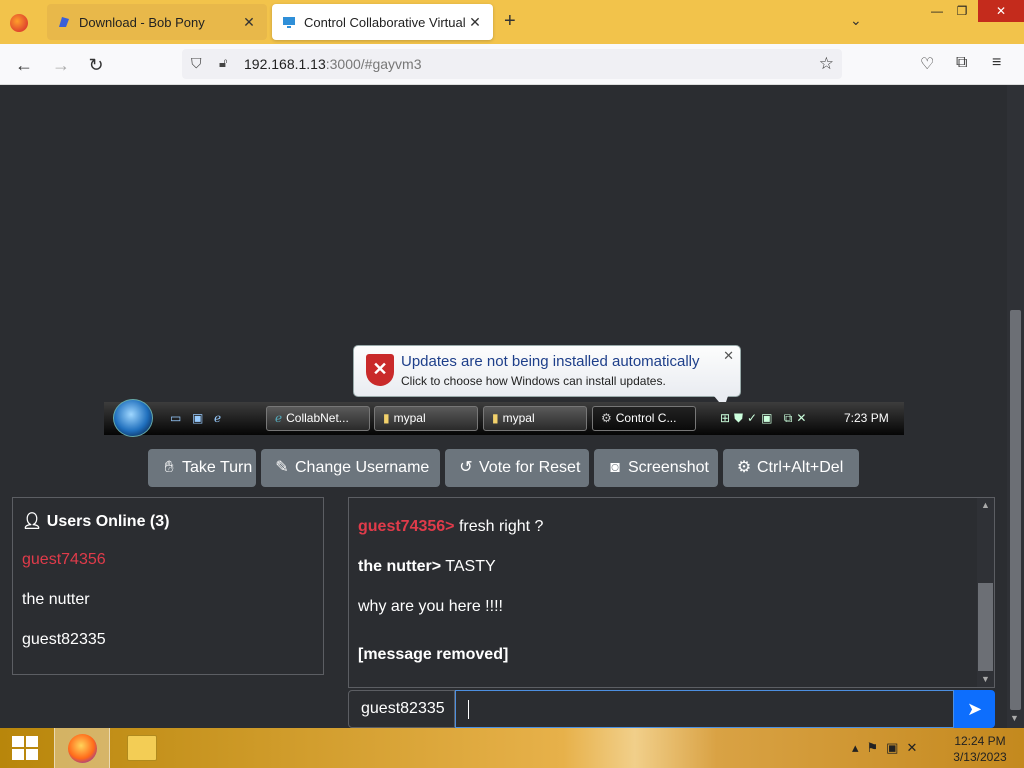 This screenshot has width=1024, height=768. What do you see at coordinates (142, 748) in the screenshot?
I see `file-explorer-icon` at bounding box center [142, 748].